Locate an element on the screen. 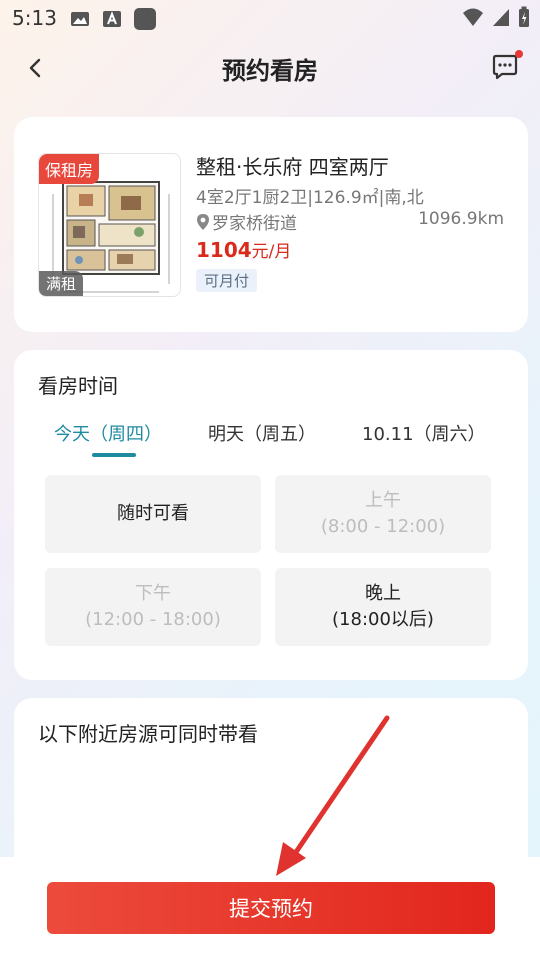  price-unit: 元/月 is located at coordinates (271, 252).